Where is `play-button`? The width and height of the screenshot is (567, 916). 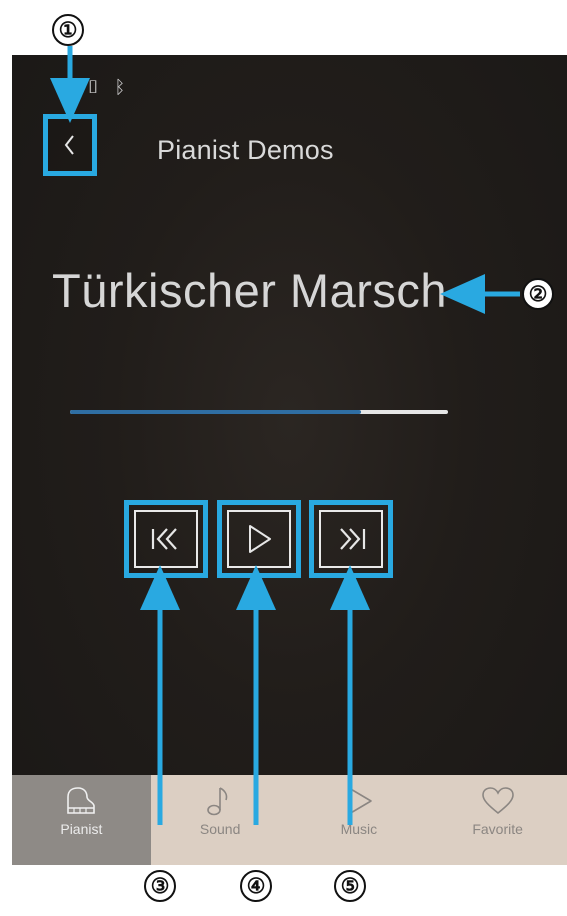
play-button is located at coordinates (259, 539).